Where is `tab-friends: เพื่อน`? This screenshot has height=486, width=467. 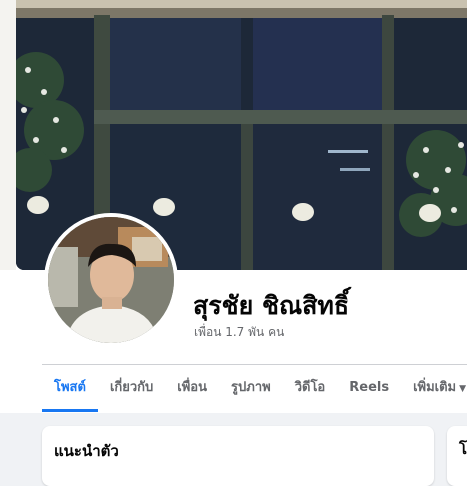
tab-friends: เพื่อน is located at coordinates (192, 389).